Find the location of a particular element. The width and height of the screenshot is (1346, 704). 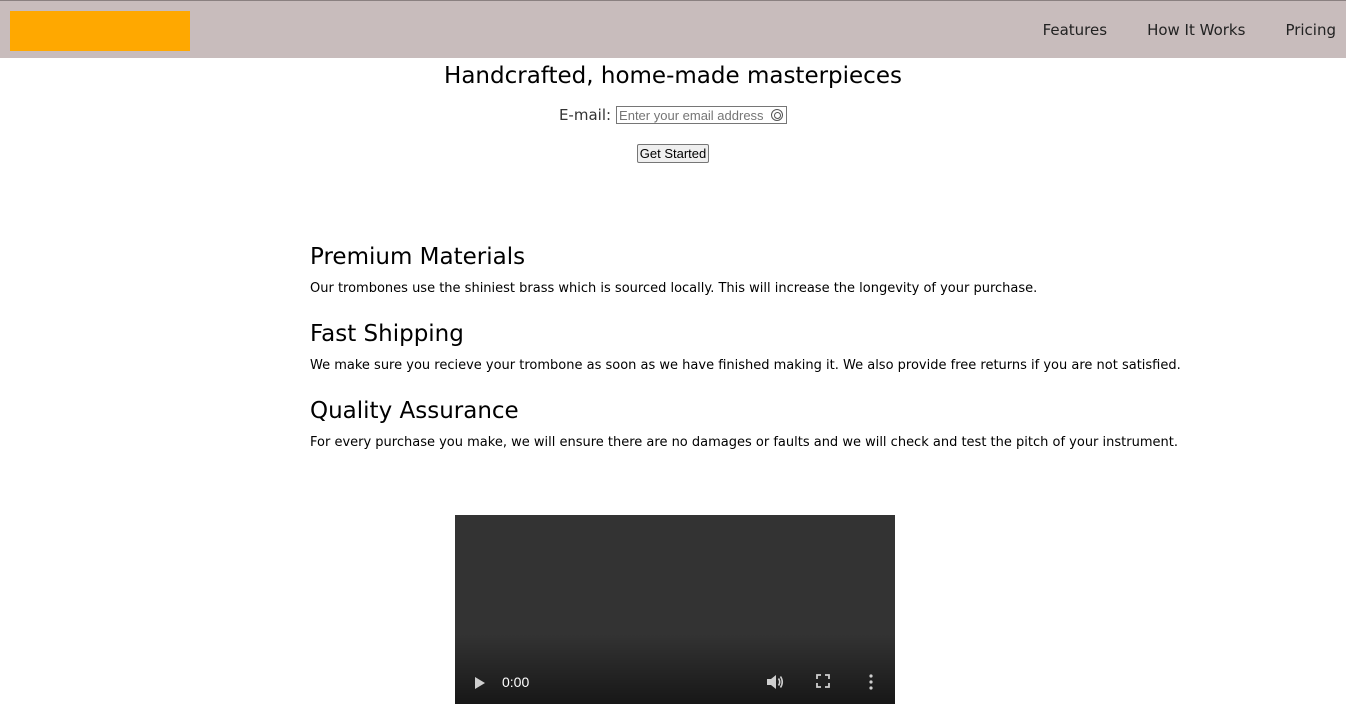

email-label: E-mail: is located at coordinates (585, 115).